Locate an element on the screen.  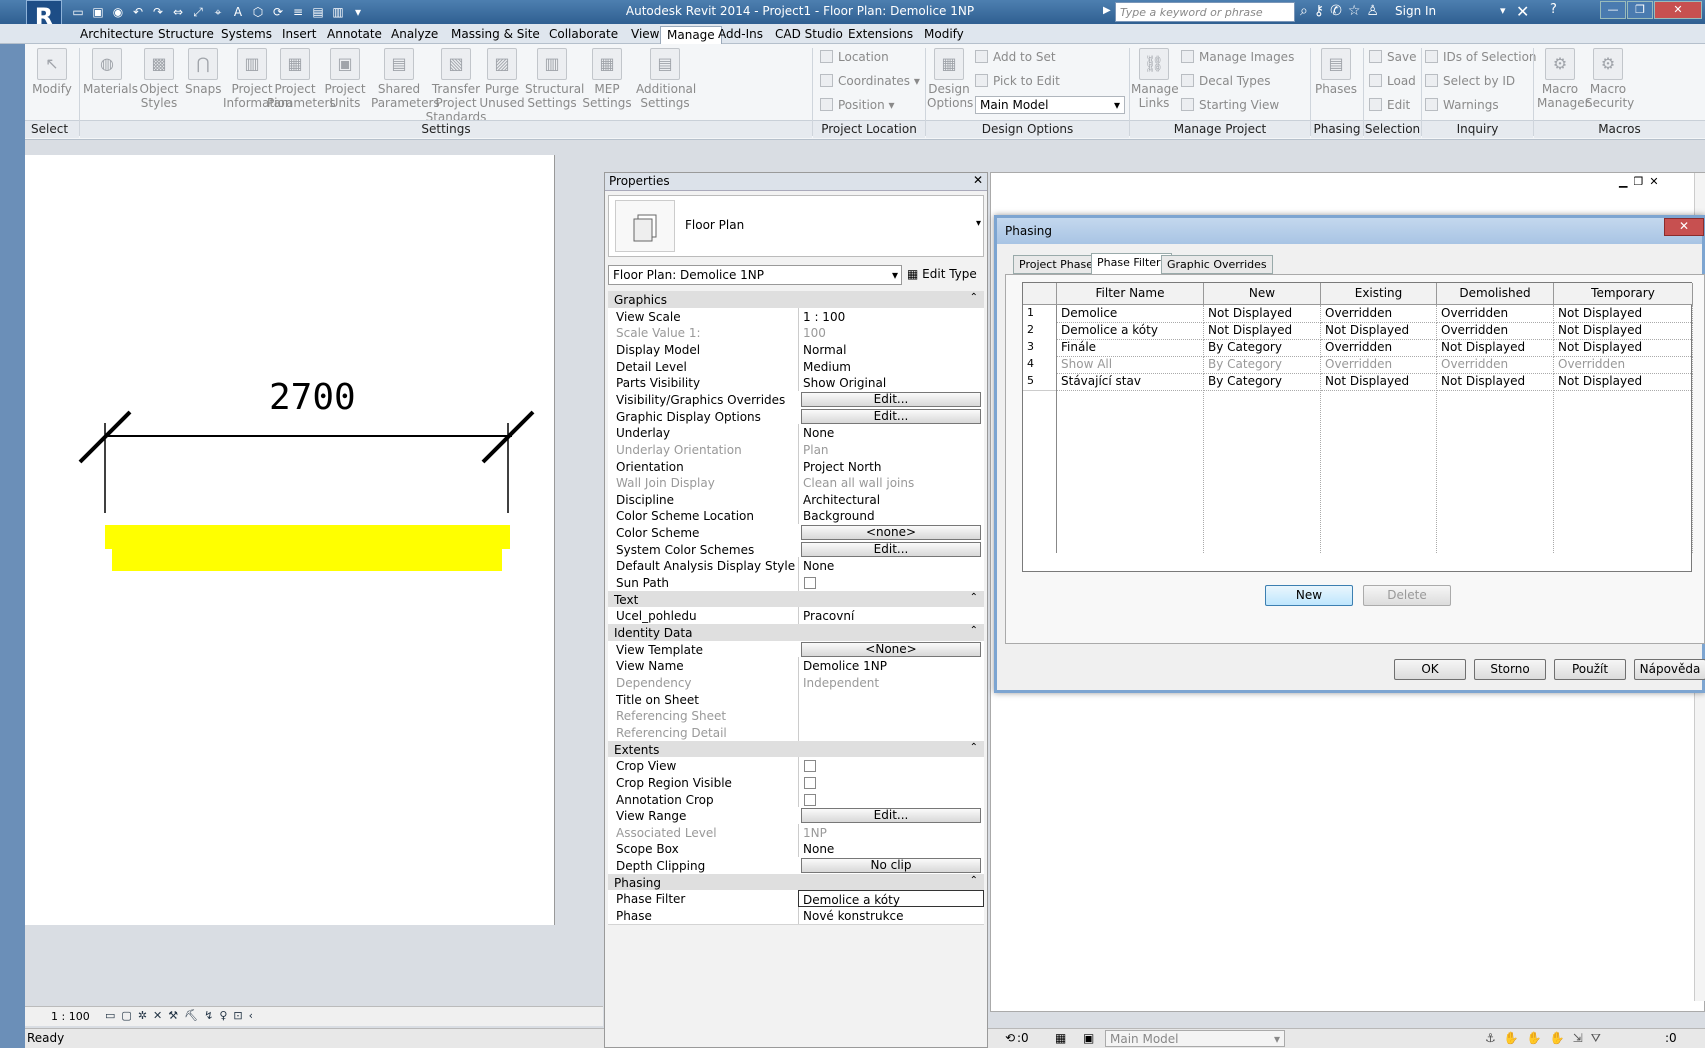
design-options-button: ▦ Design Options is located at coordinates (950, 79).